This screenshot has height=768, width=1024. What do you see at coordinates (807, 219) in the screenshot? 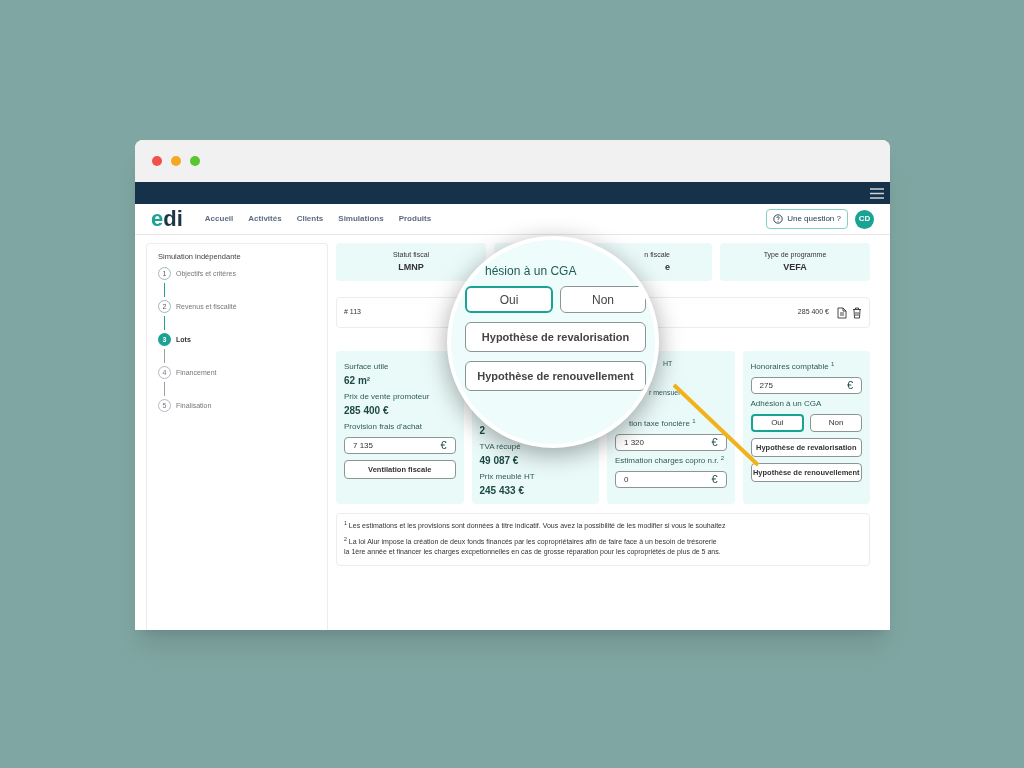
I see `help-button: Une question ?` at bounding box center [807, 219].